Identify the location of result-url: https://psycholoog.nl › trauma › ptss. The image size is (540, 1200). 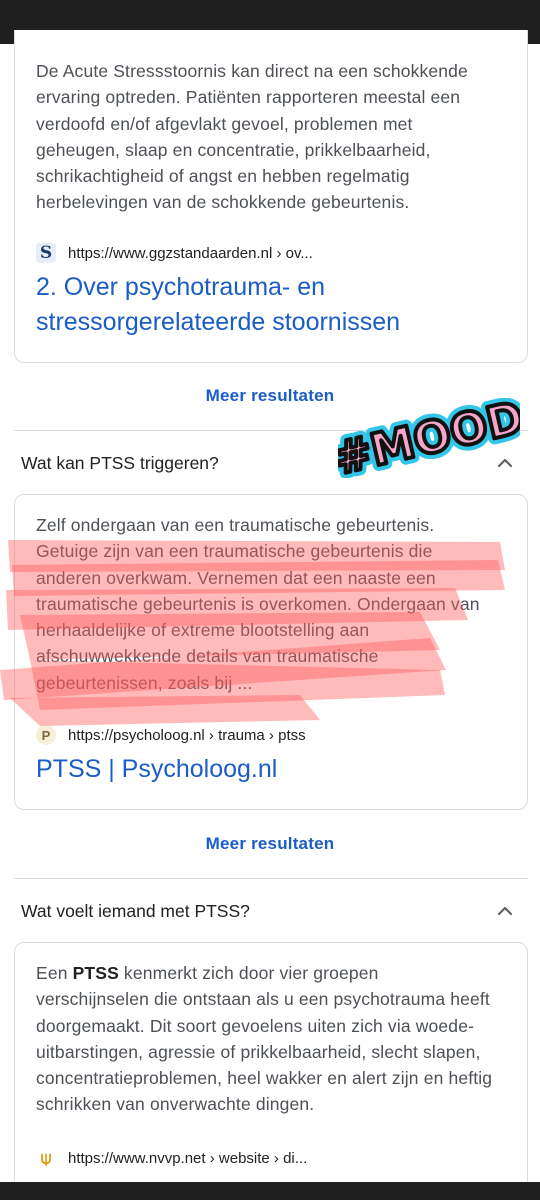
(187, 735).